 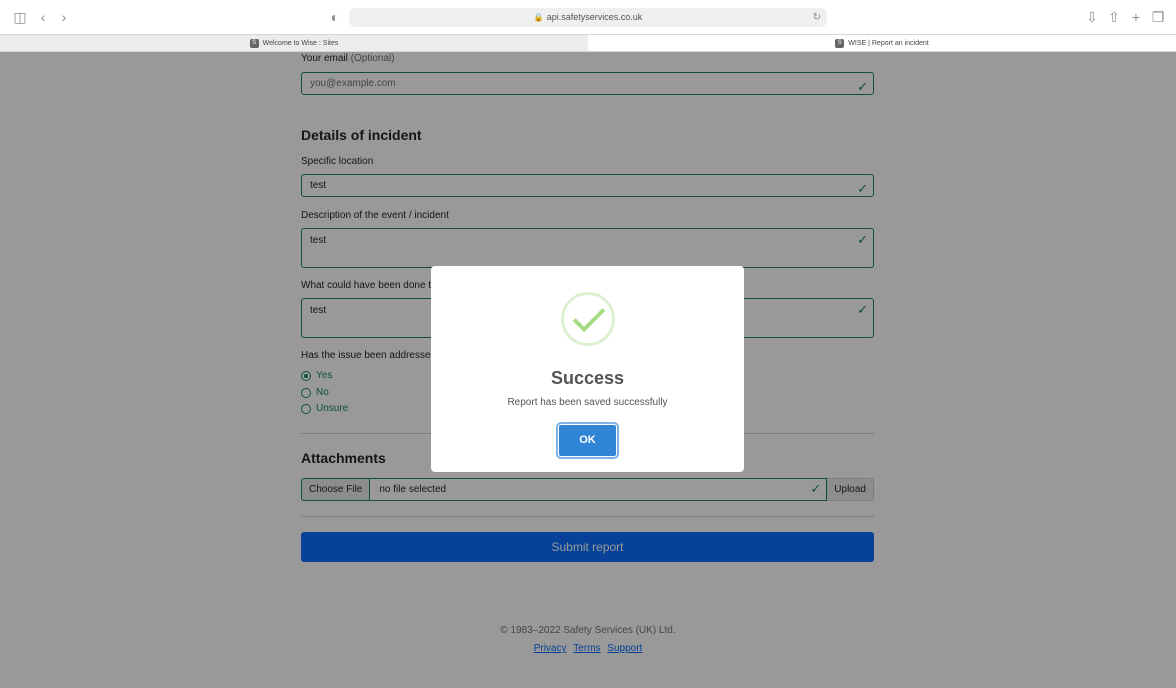 What do you see at coordinates (335, 17) in the screenshot?
I see `privacy-shield-icon: ◐` at bounding box center [335, 17].